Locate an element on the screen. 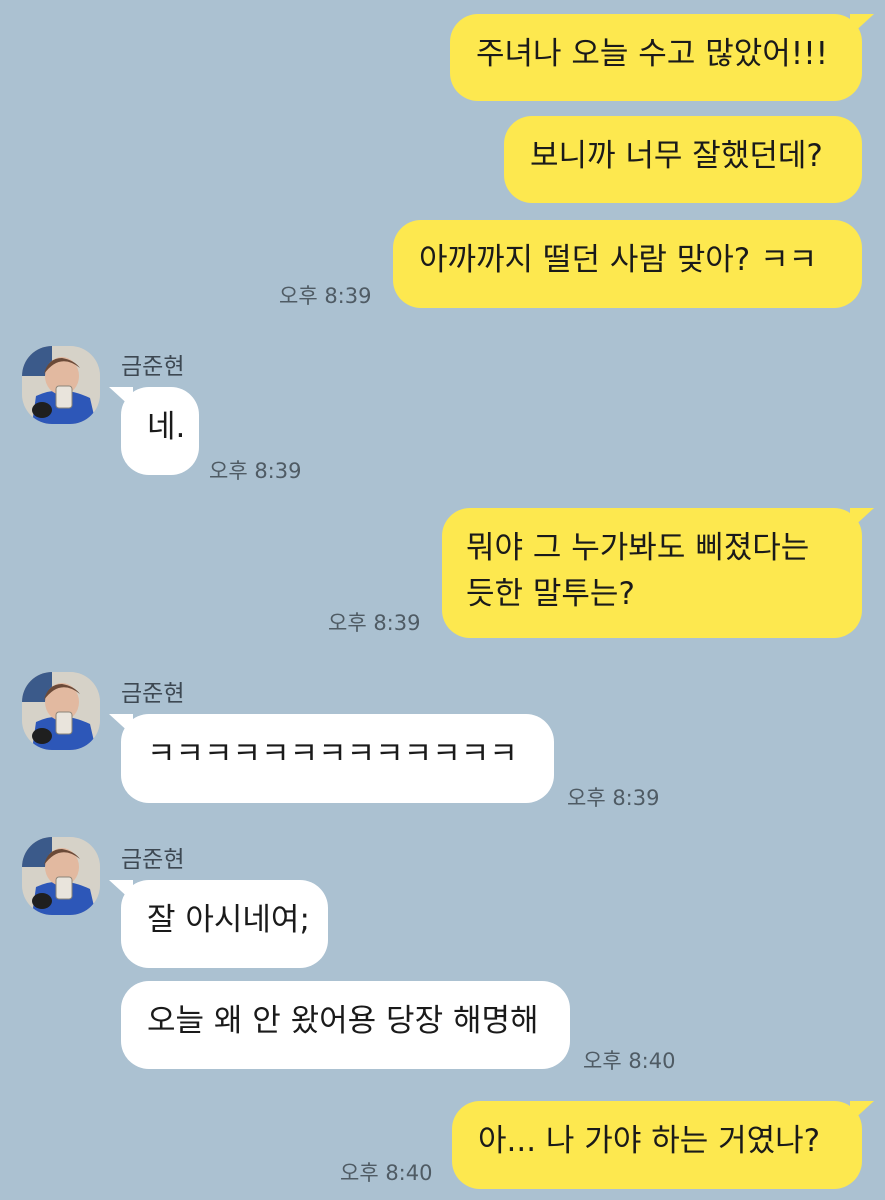 The height and width of the screenshot is (1200, 885). my-message-bubble: 뭐야 그 누가봐도 삐졌다는 듯한 말투는? is located at coordinates (658, 573).